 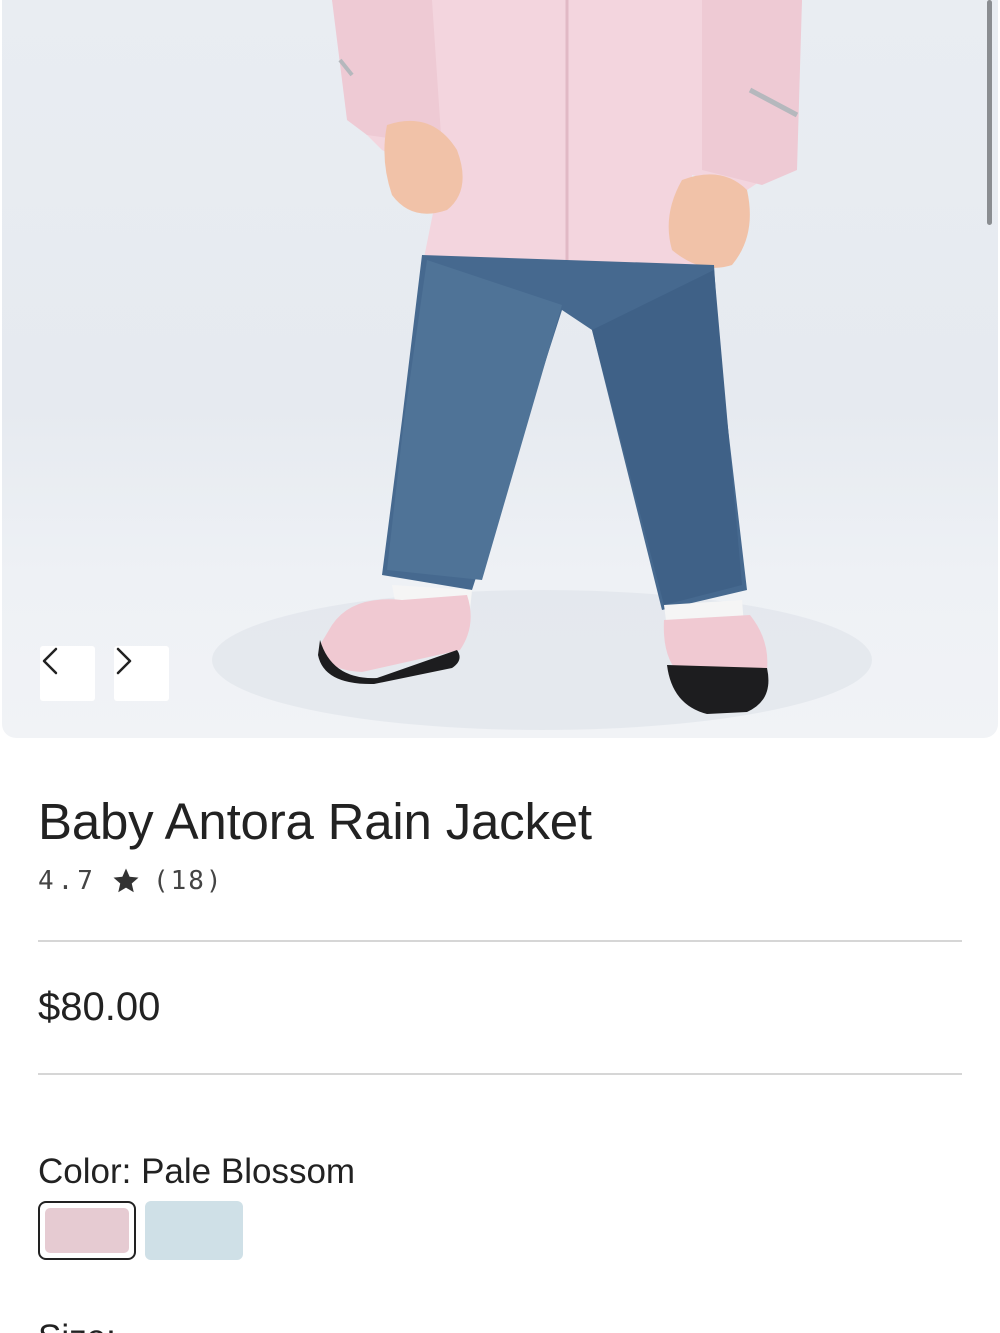 I want to click on scrollbar-thumb, so click(x=989, y=112).